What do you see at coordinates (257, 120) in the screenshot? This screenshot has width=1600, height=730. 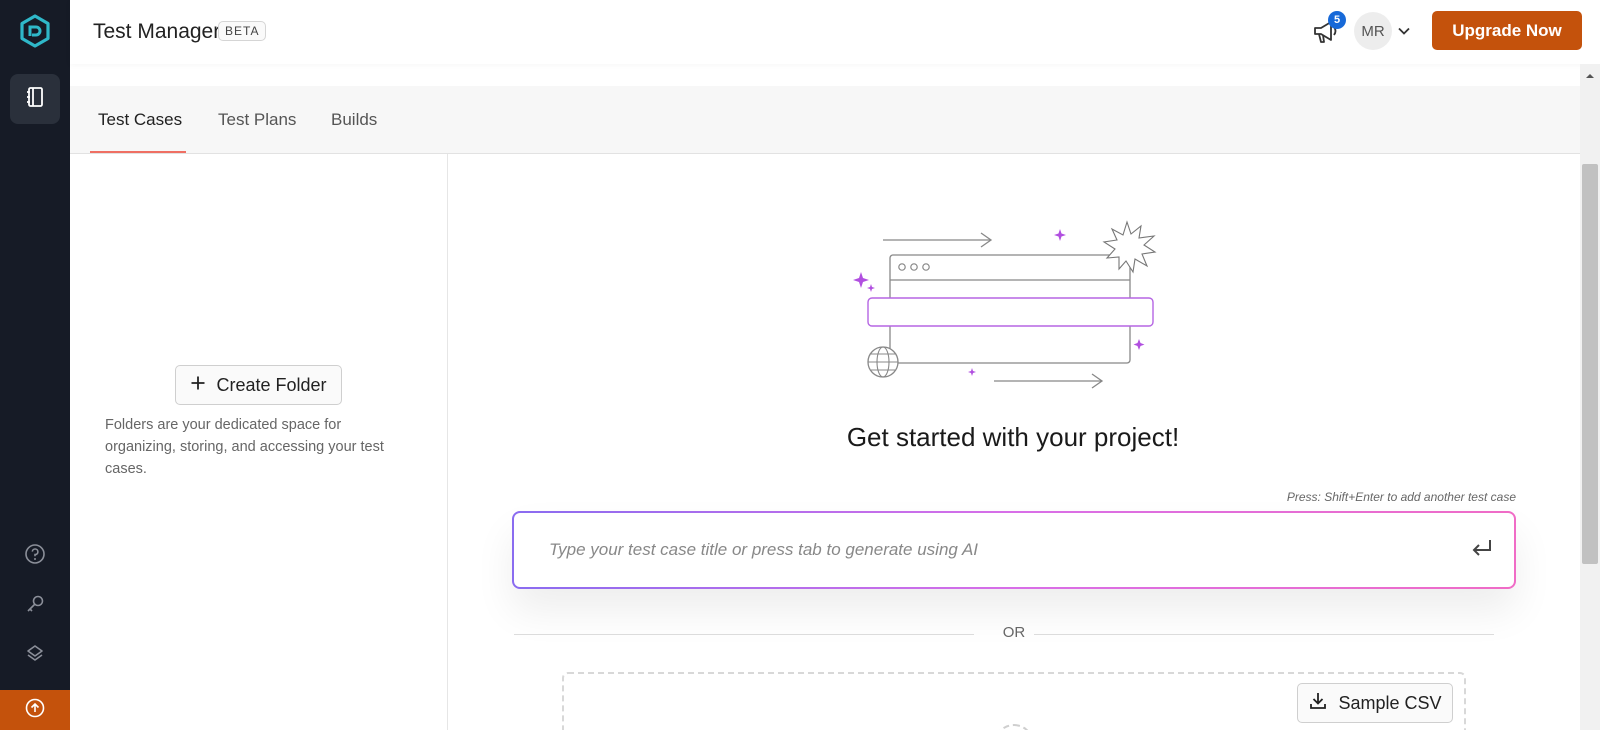 I see `tab-test-plans: Test Plans` at bounding box center [257, 120].